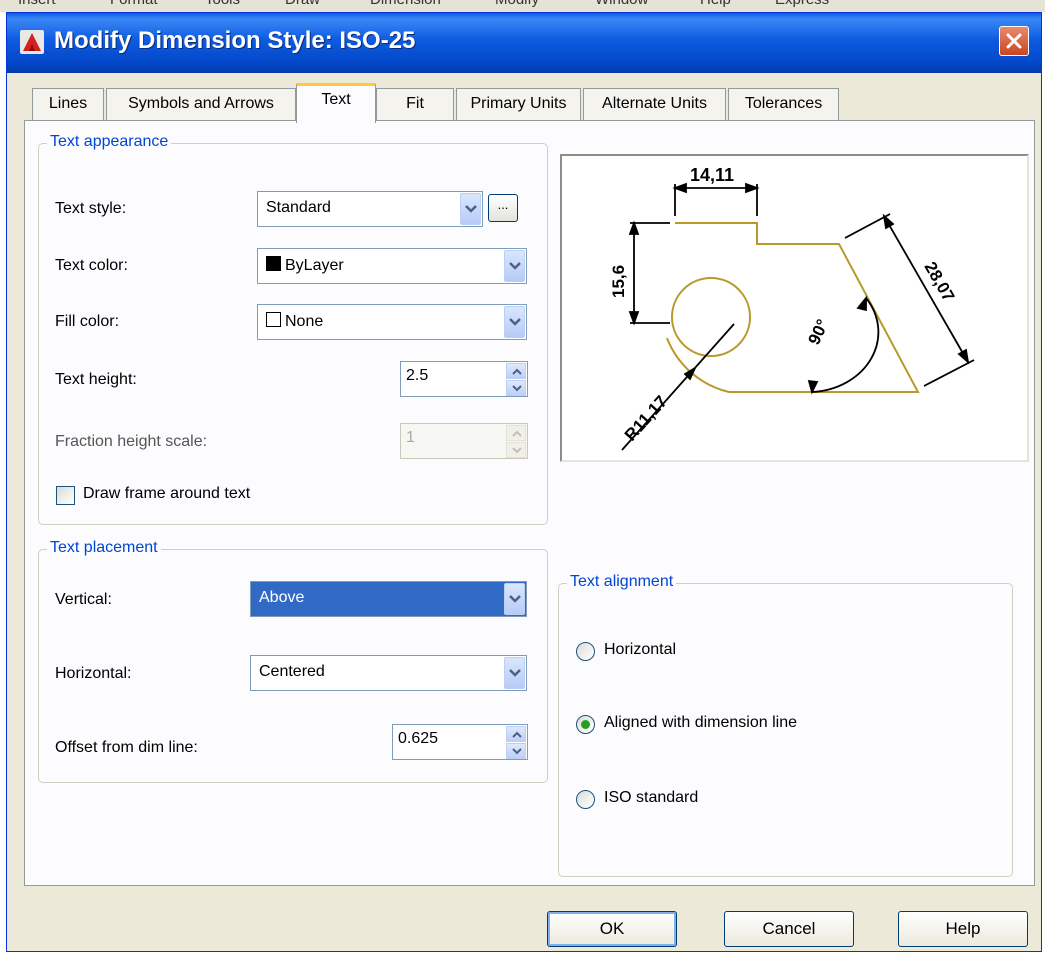 The height and width of the screenshot is (964, 1045). What do you see at coordinates (410, 437) in the screenshot?
I see `fraction-height-scale-value: 1` at bounding box center [410, 437].